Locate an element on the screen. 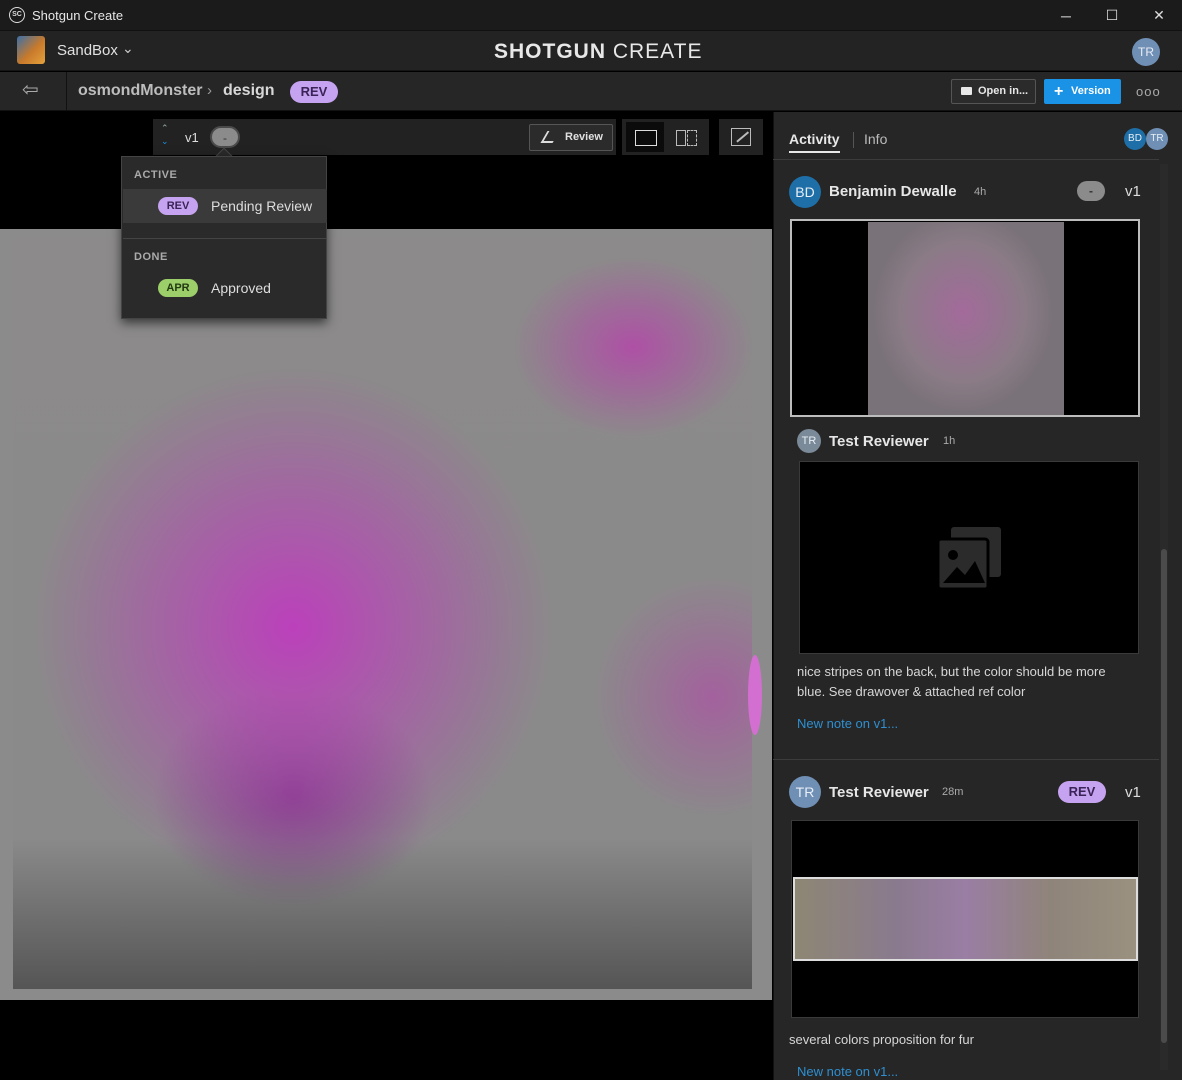  section-label-active: ACTIVE is located at coordinates (156, 175).